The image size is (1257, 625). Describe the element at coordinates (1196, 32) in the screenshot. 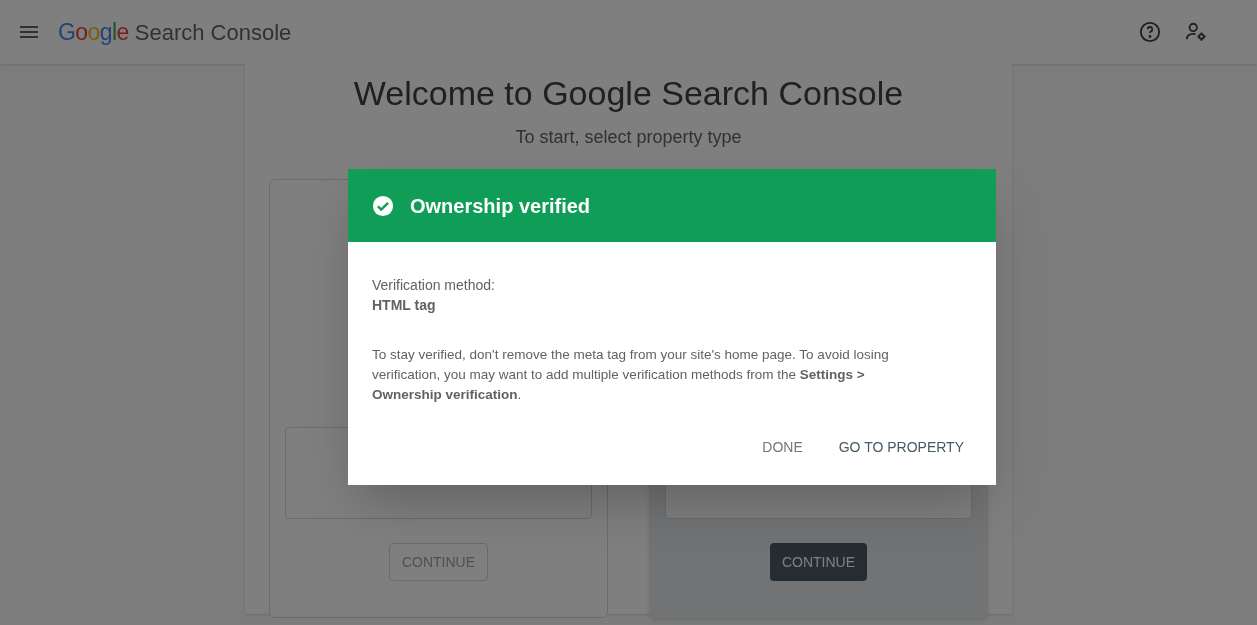

I see `user-settings-icon` at that location.